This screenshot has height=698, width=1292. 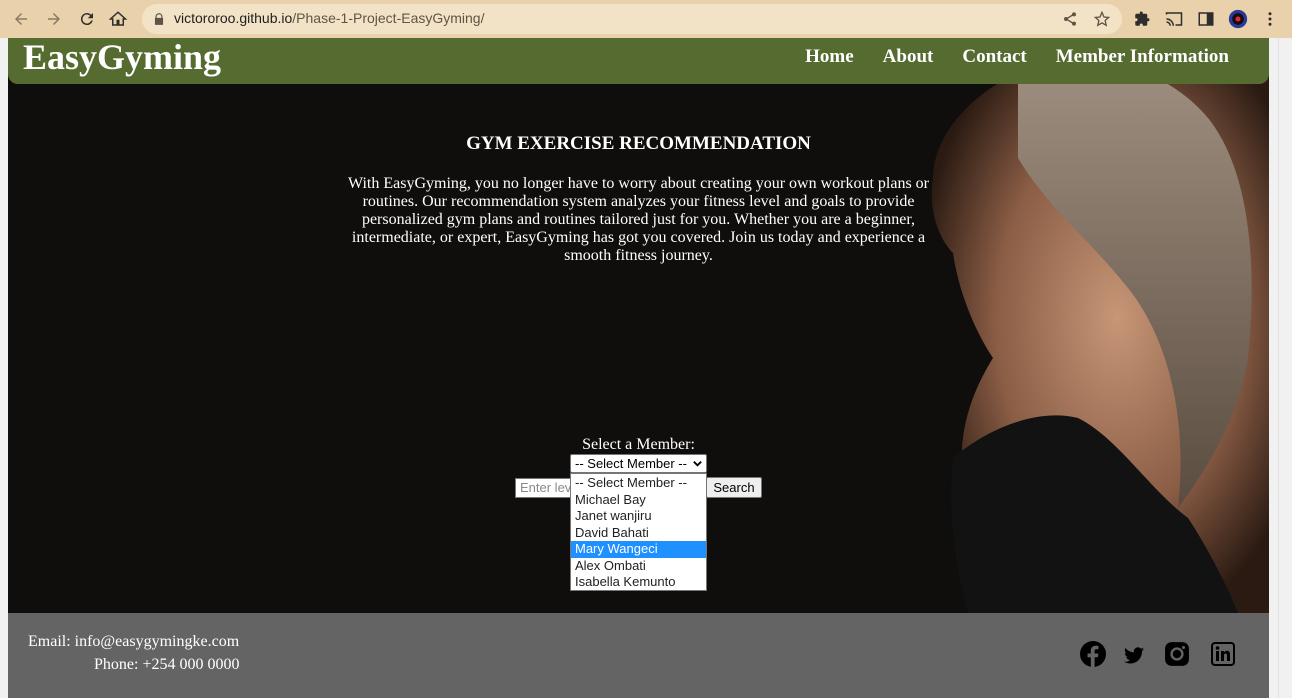 I want to click on reload-button, so click(x=87, y=19).